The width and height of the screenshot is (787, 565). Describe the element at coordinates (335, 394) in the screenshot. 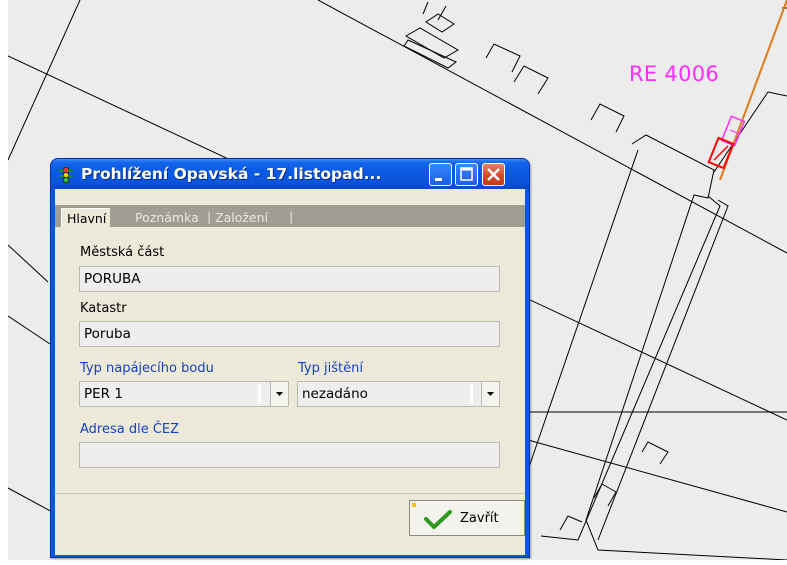

I see `typ-jisteni-value: nezadáno` at that location.